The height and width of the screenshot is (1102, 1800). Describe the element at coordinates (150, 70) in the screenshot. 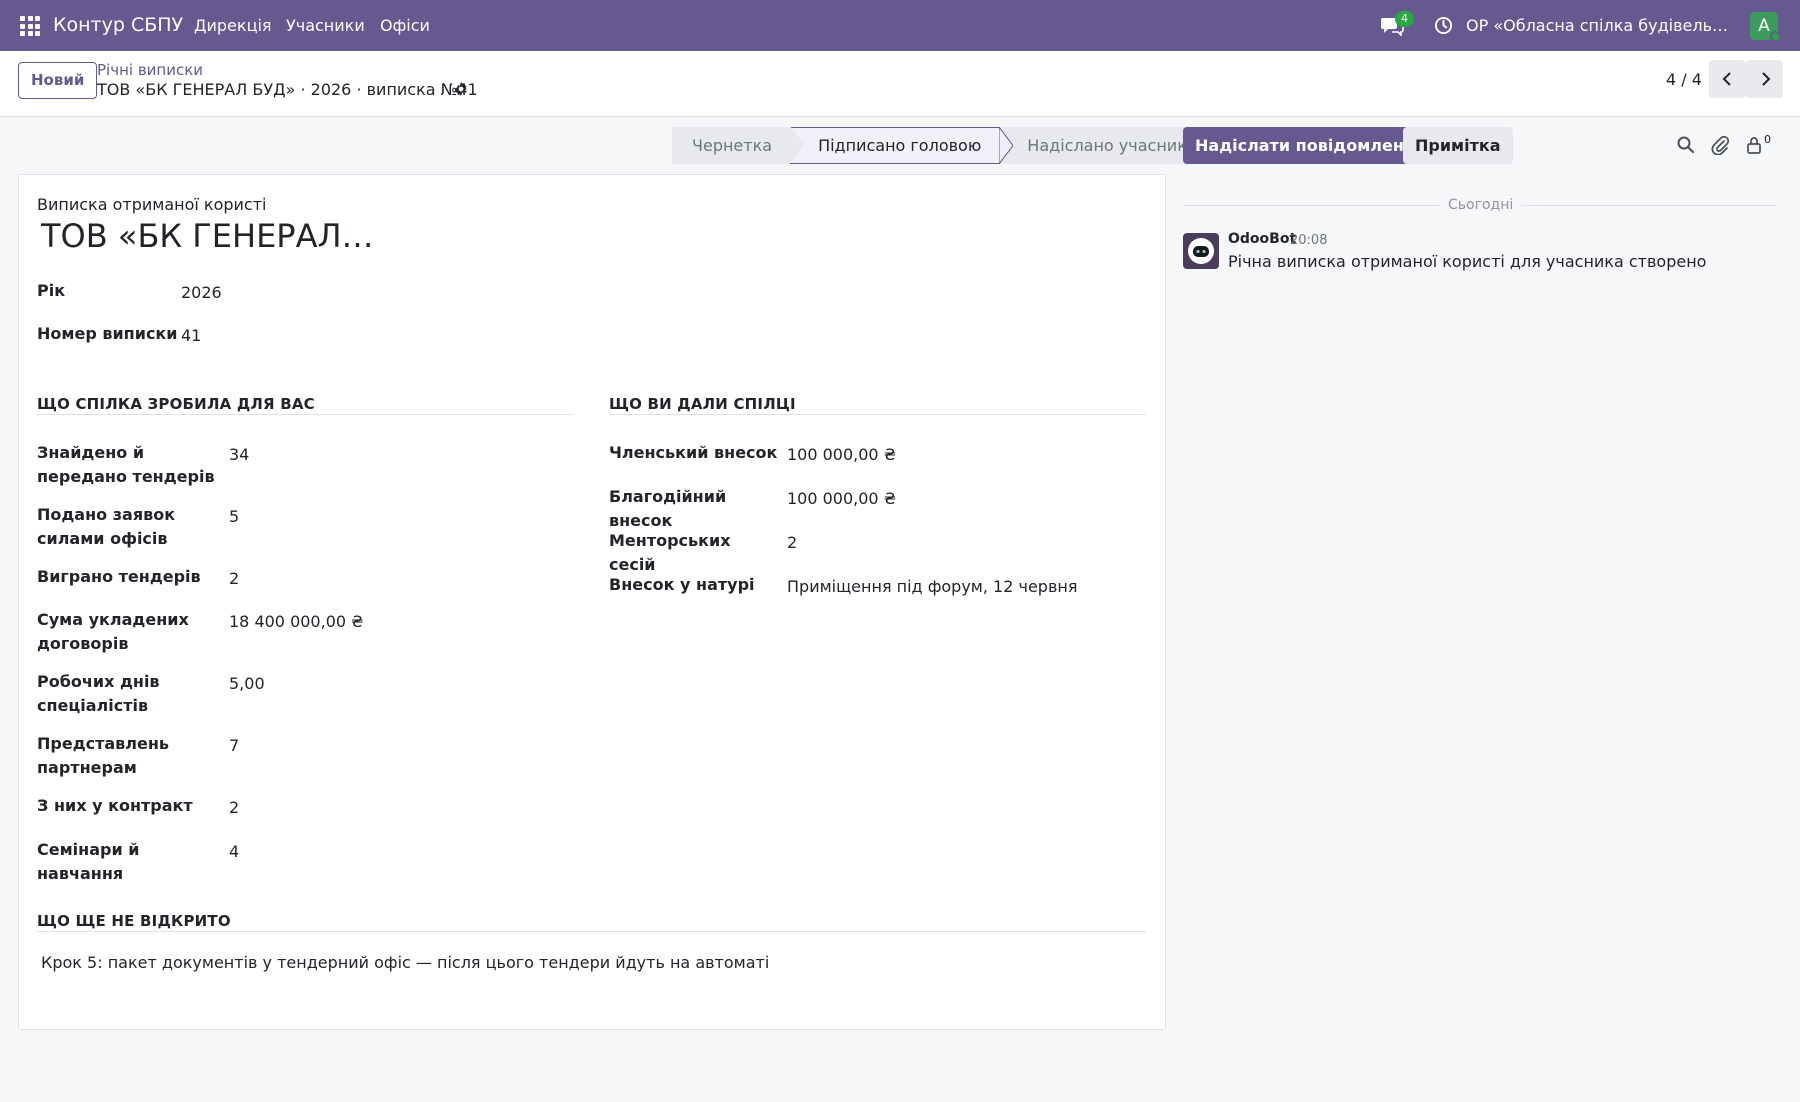

I see `breadcrumb-parent-link: Річні виписки` at that location.